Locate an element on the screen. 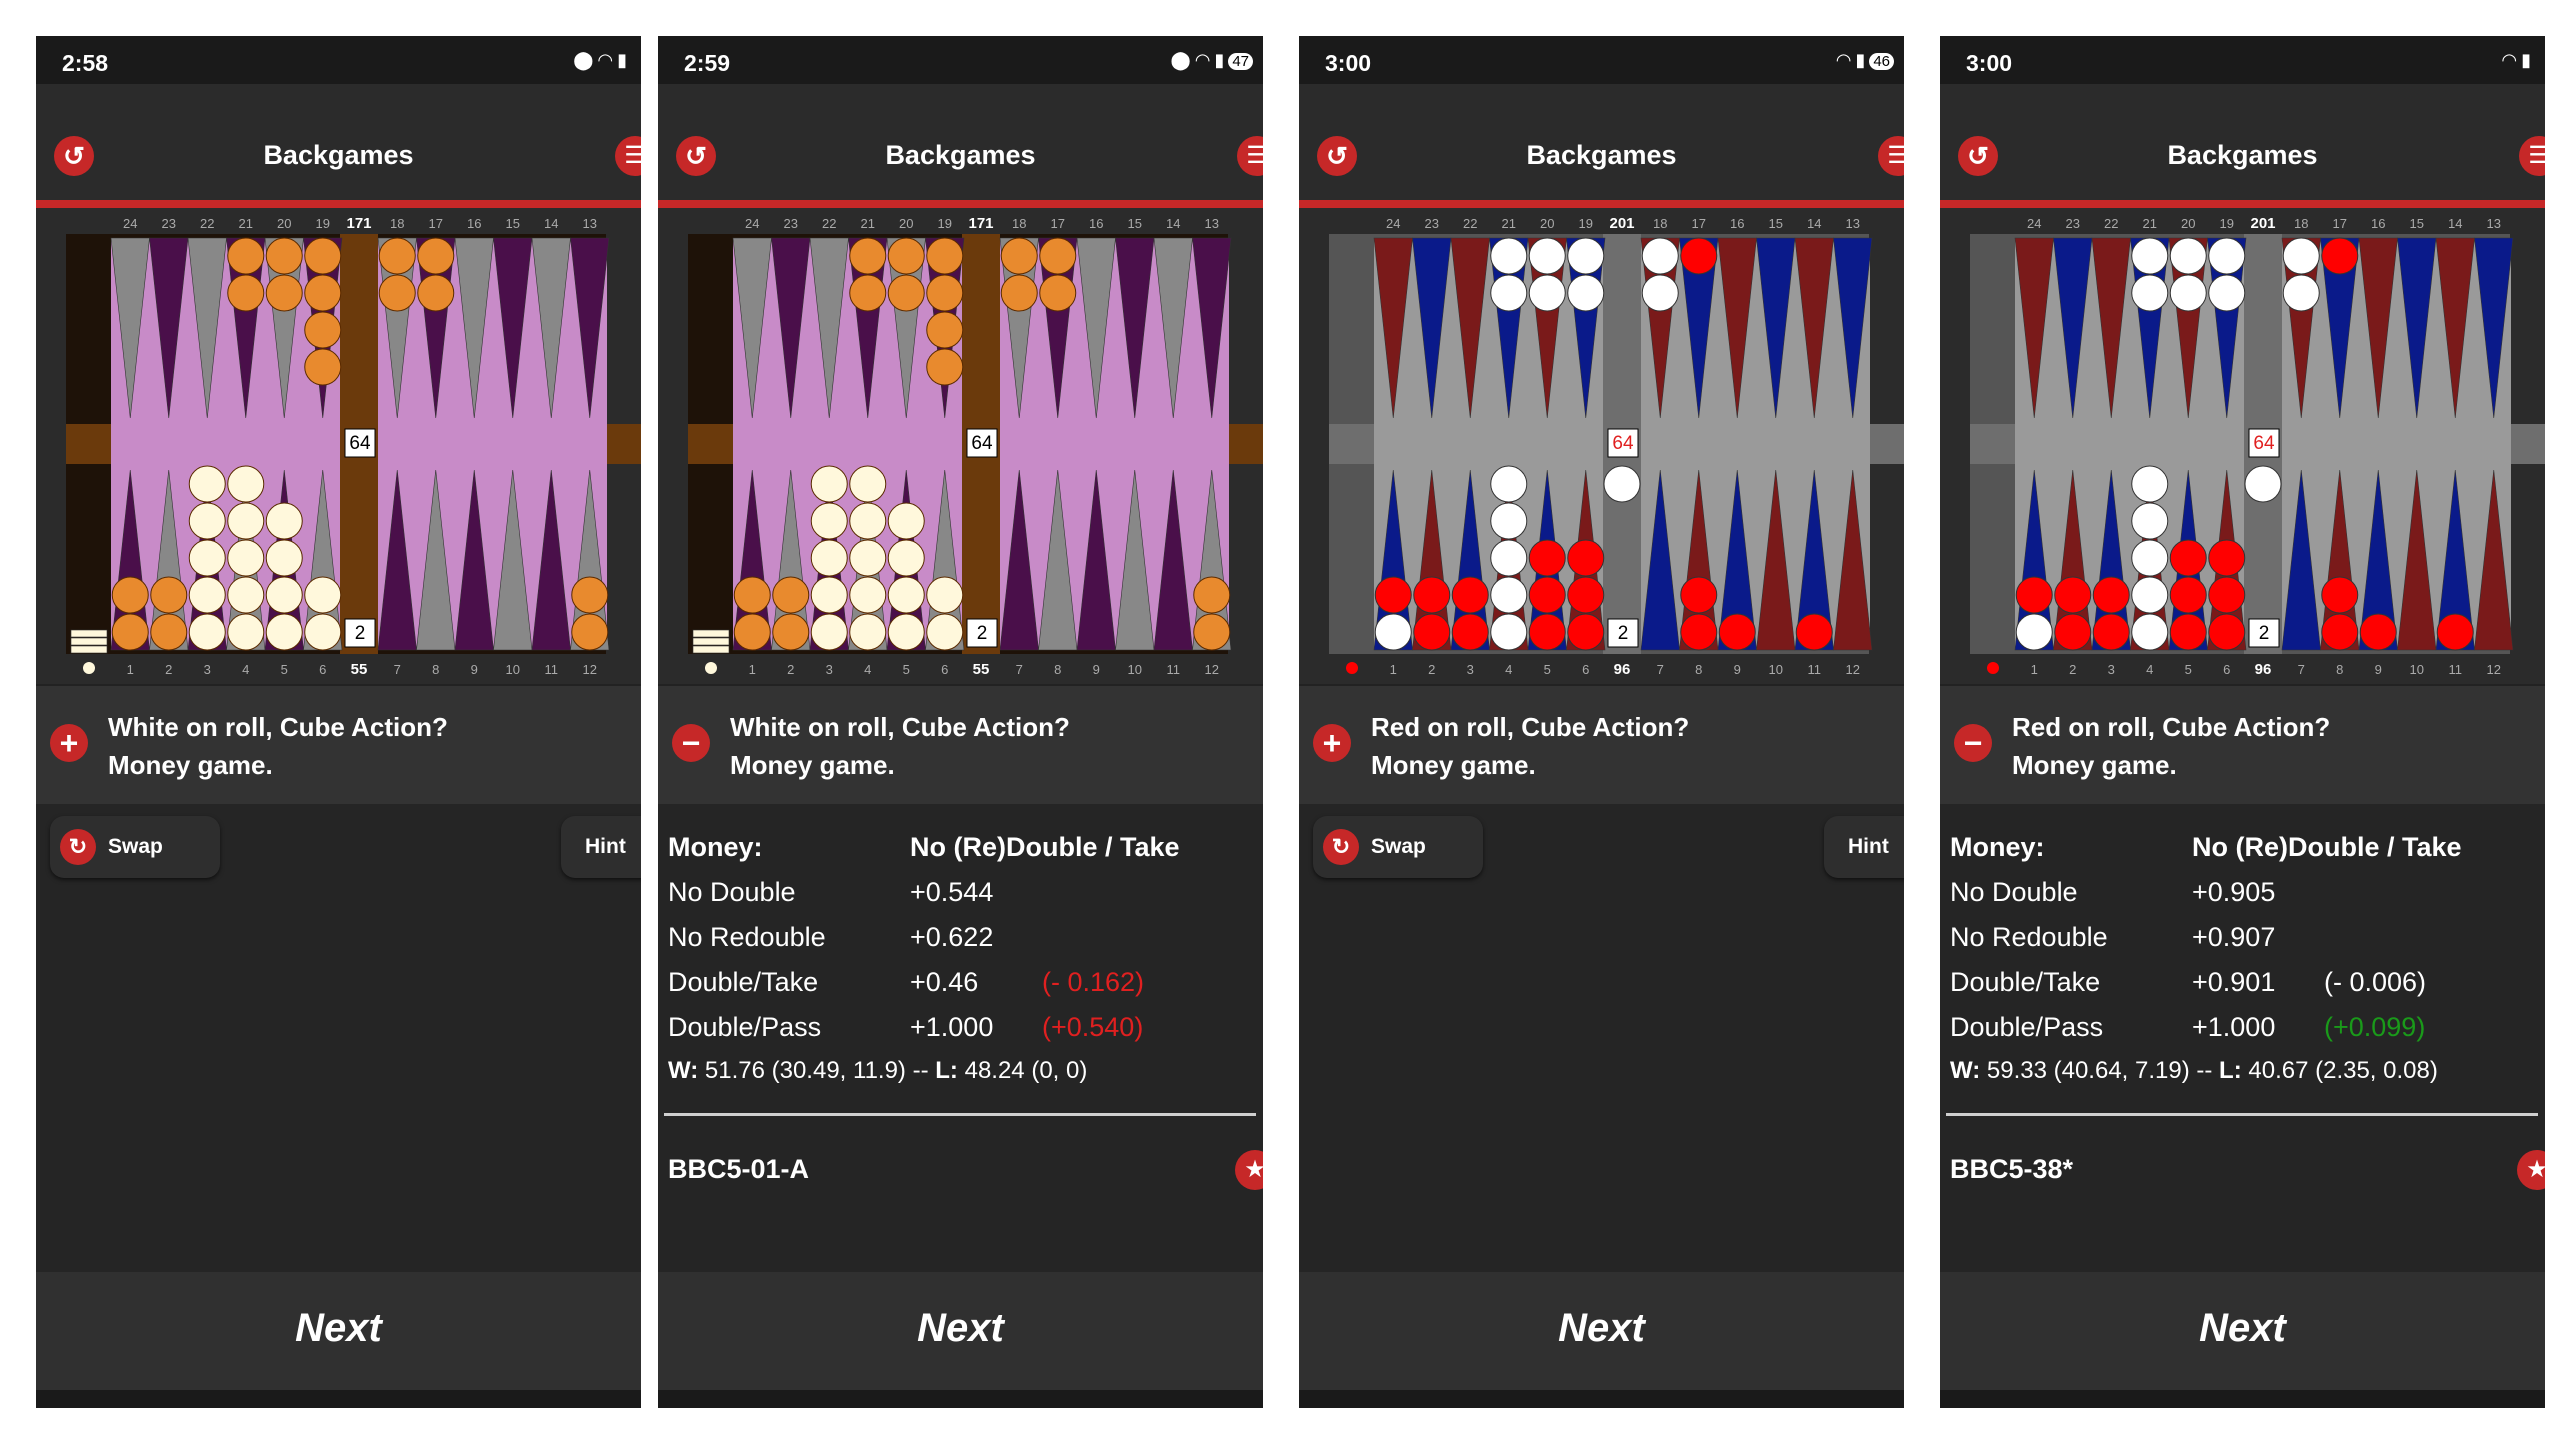 This screenshot has height=1440, width=2560. point-number-label: 2 is located at coordinates (168, 669).